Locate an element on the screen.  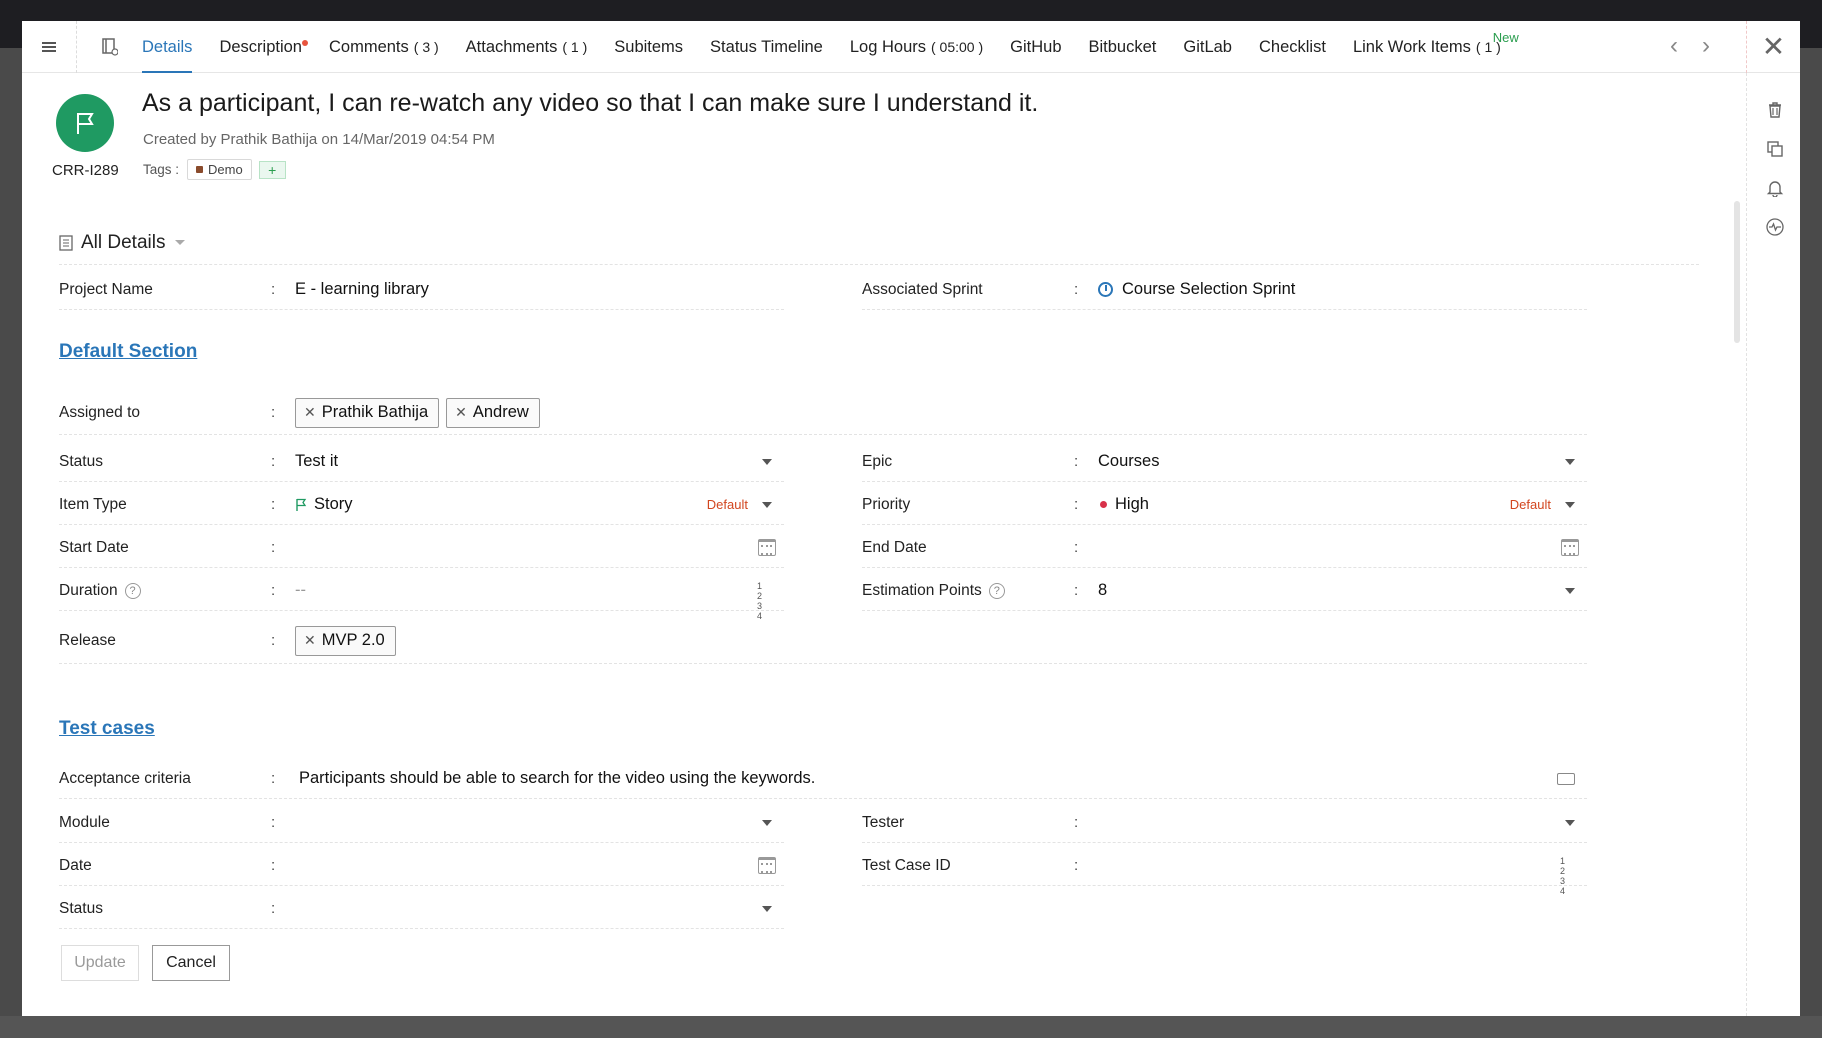
tab-bitbucket: Bitbucket is located at coordinates (1123, 47).